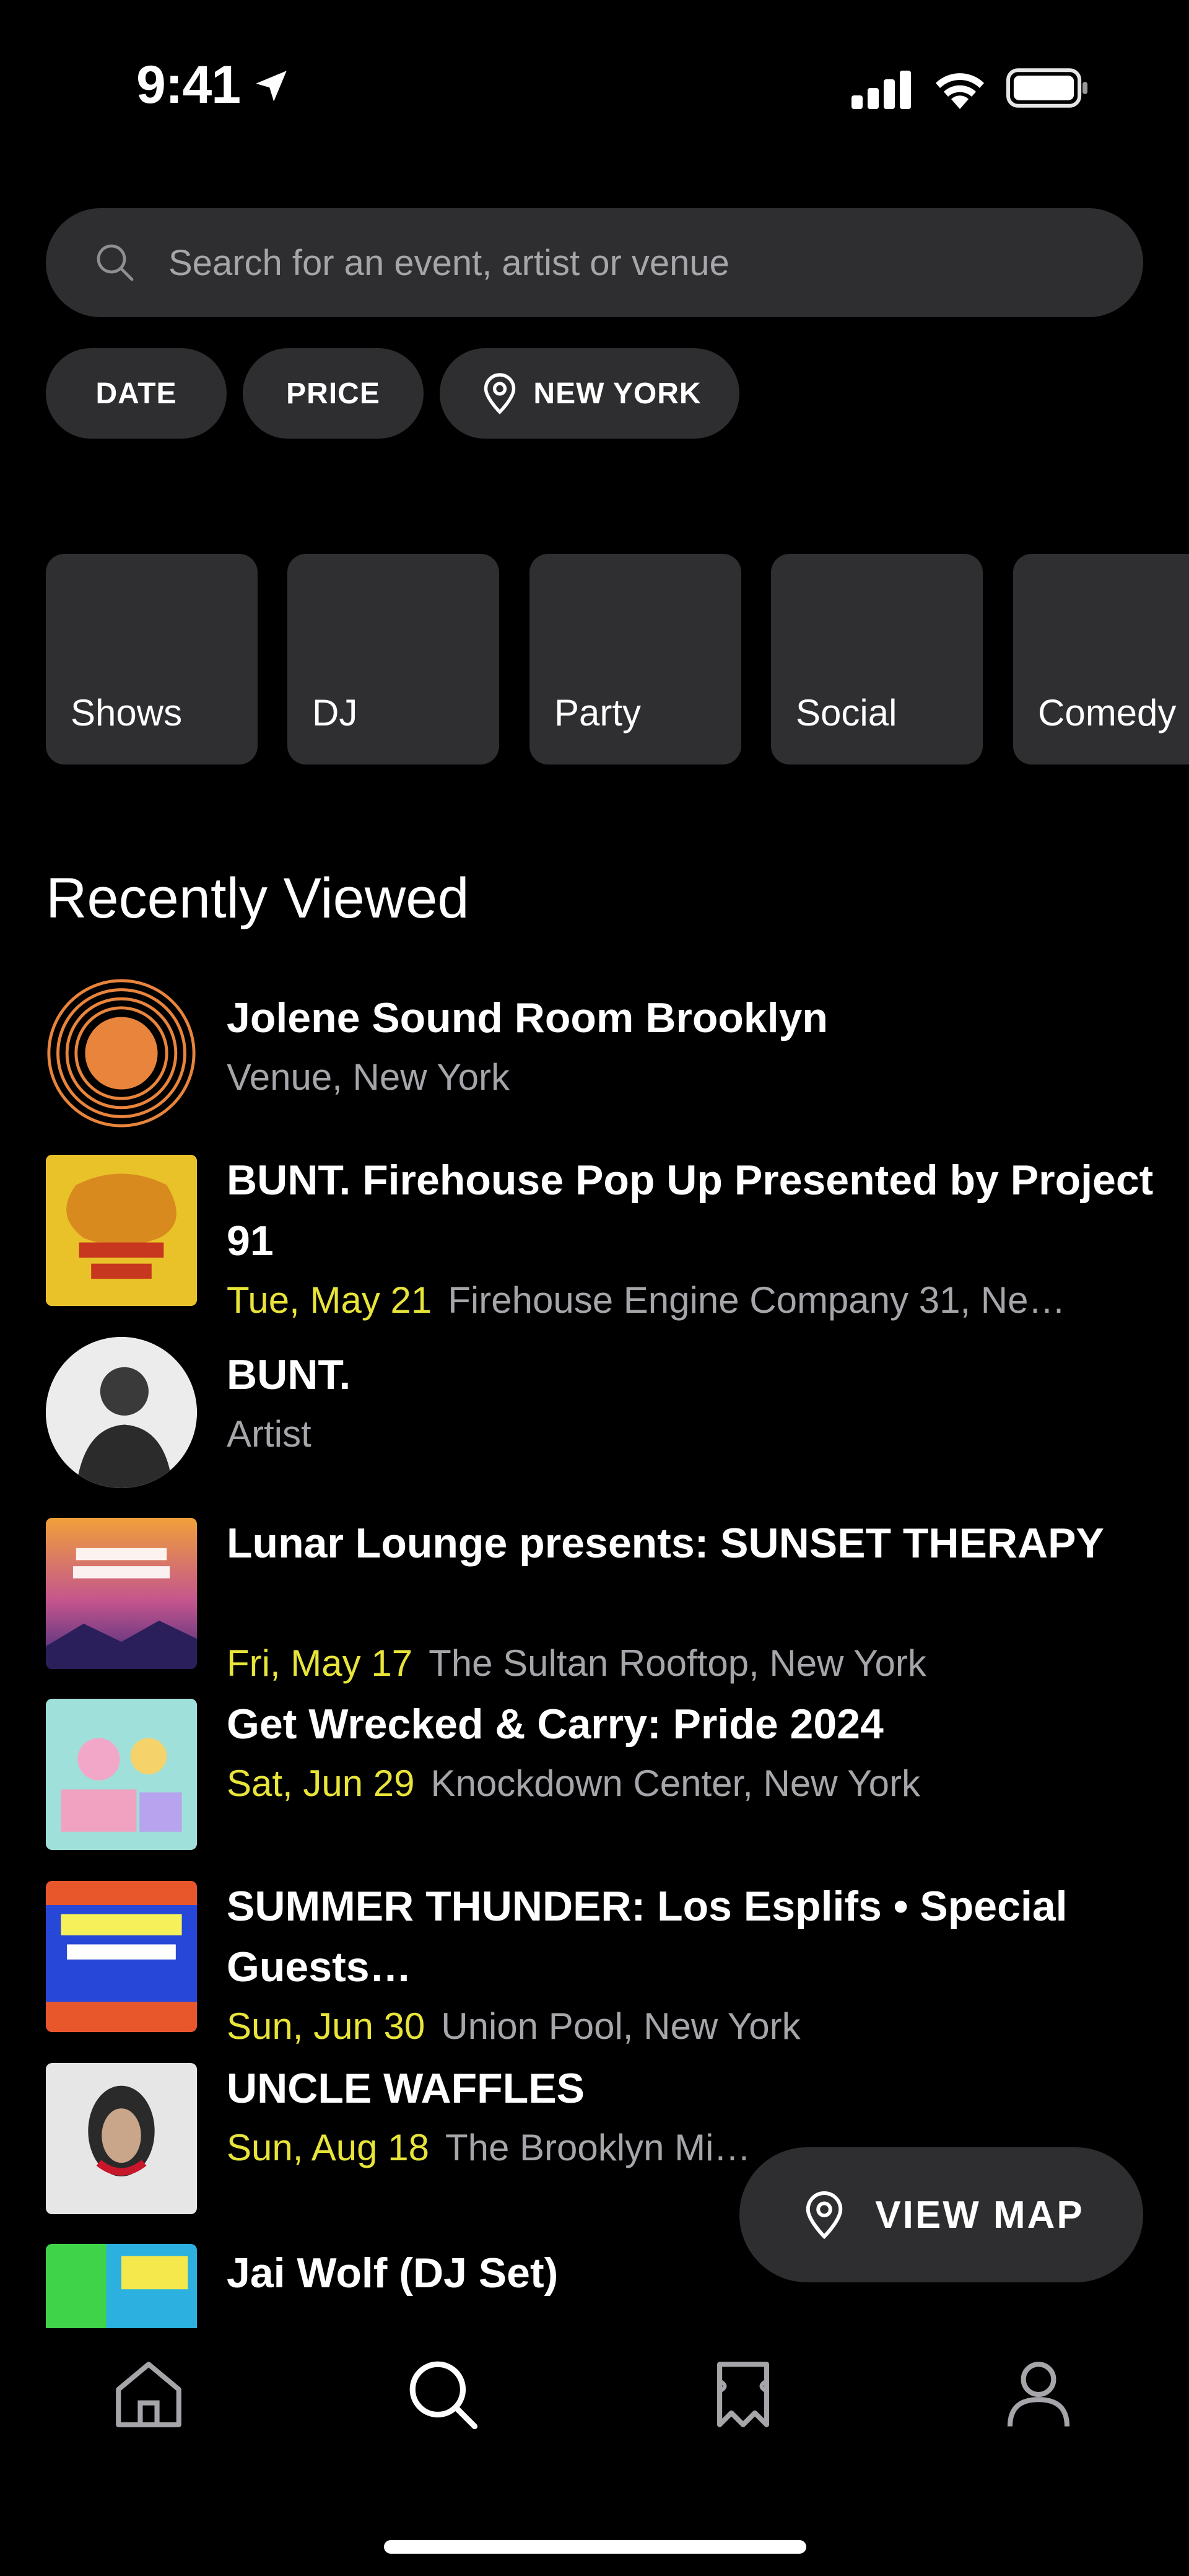 The image size is (1189, 2576). I want to click on category-tile-social: Social, so click(877, 659).